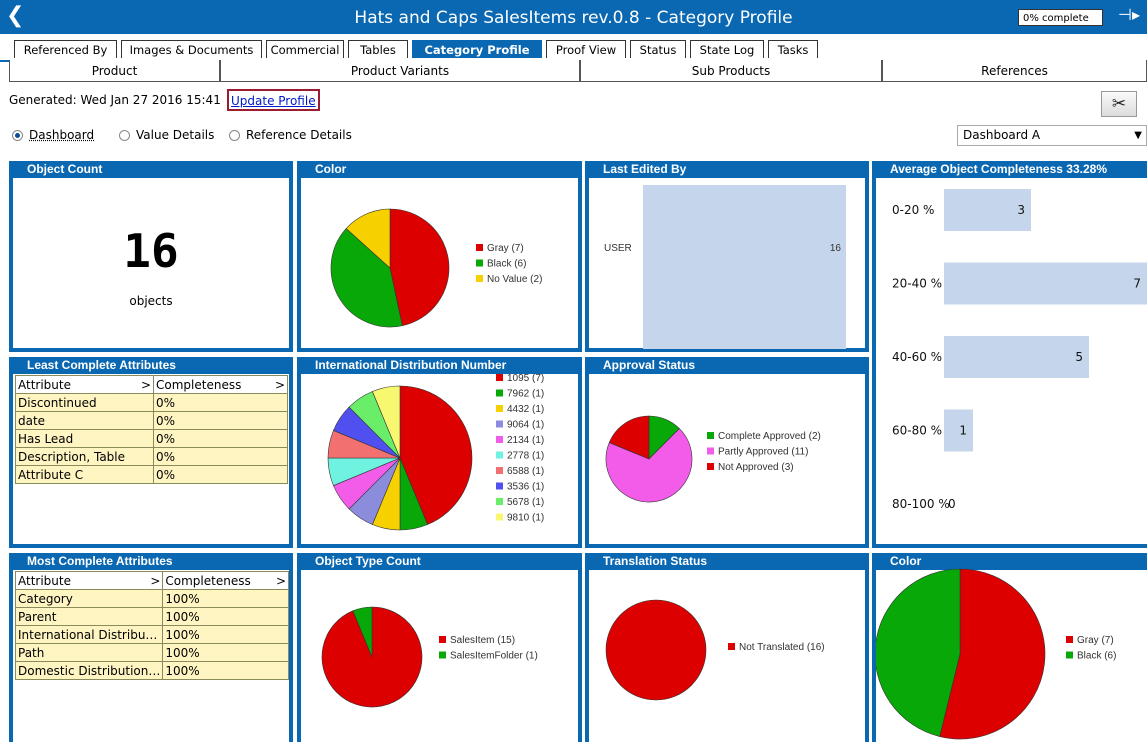 Image resolution: width=1147 pixels, height=742 pixels. Describe the element at coordinates (151, 670) in the screenshot. I see `table-row: Domestic Distribution… 100%` at that location.